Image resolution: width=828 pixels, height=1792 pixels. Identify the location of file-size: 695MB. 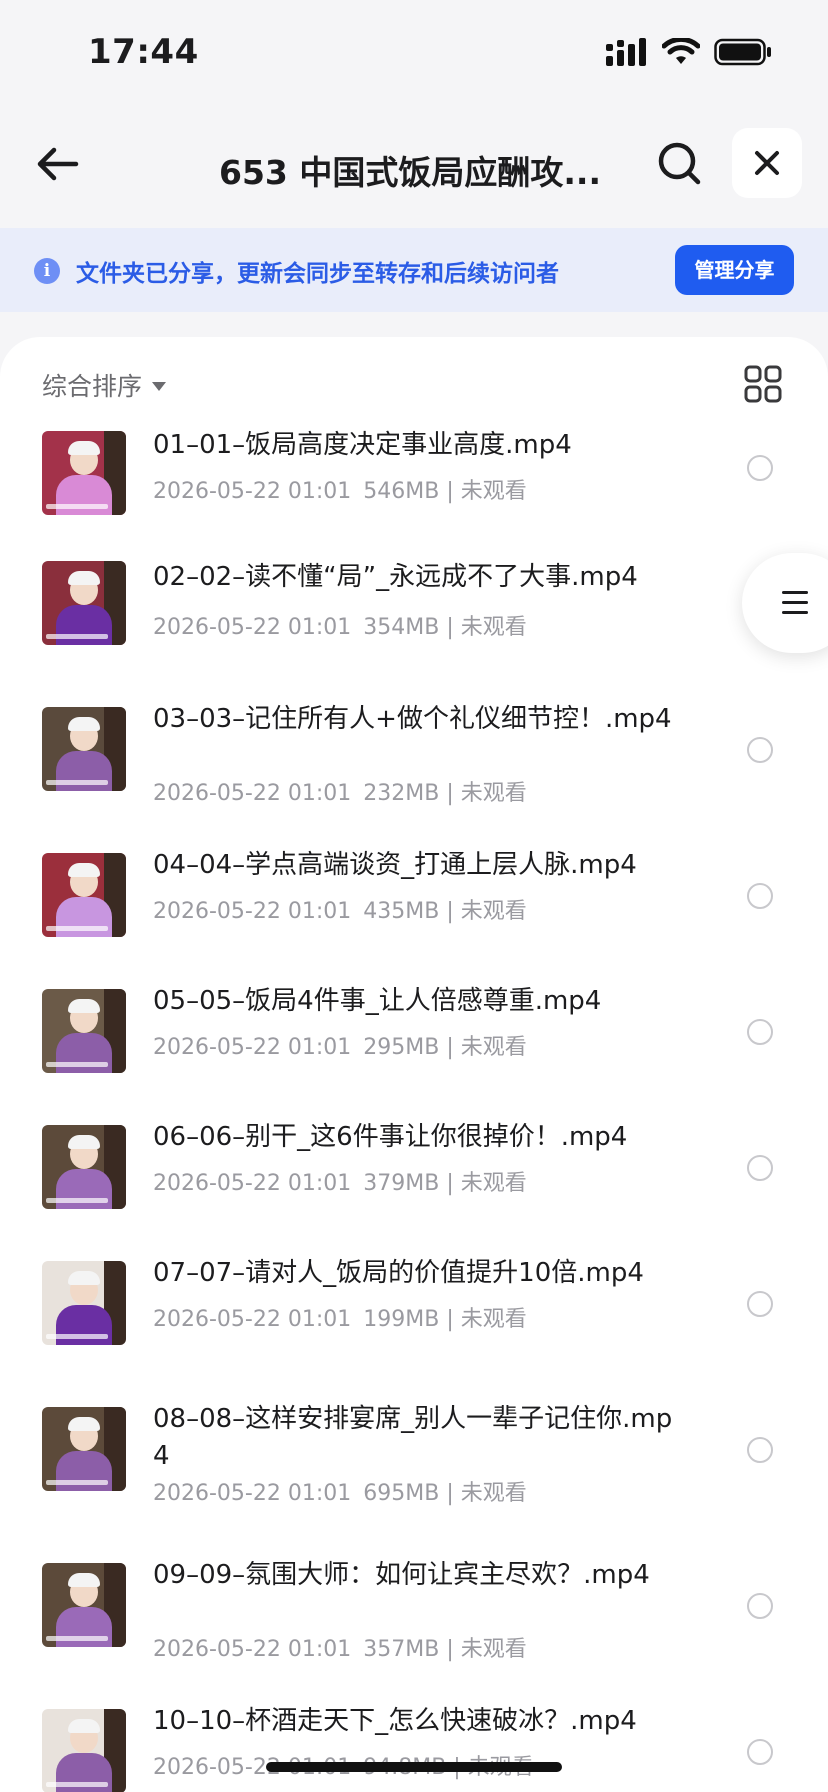
(401, 1493).